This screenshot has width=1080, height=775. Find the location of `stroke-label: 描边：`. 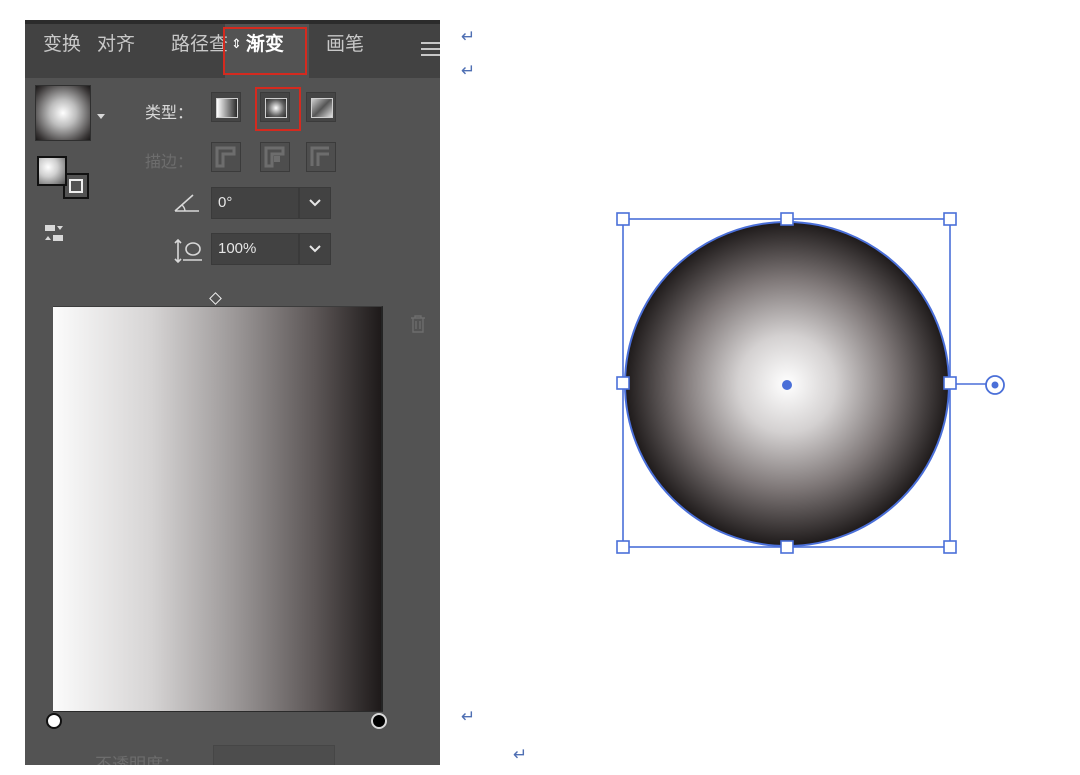

stroke-label: 描边： is located at coordinates (169, 161).